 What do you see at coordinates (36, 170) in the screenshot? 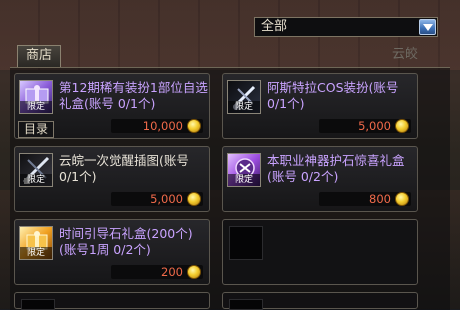
I see `awakening-illustration-icon: 限定` at bounding box center [36, 170].